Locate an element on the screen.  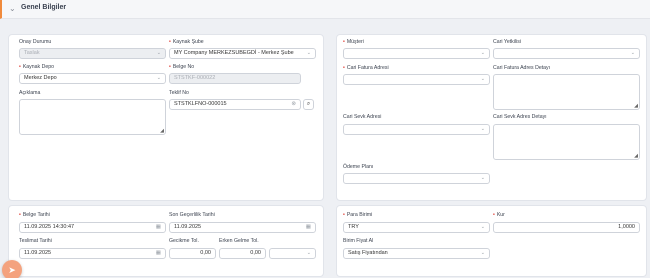
cari-fatura-adres-detayi-label: Cari Fatura Adres Detayı is located at coordinates (522, 68).